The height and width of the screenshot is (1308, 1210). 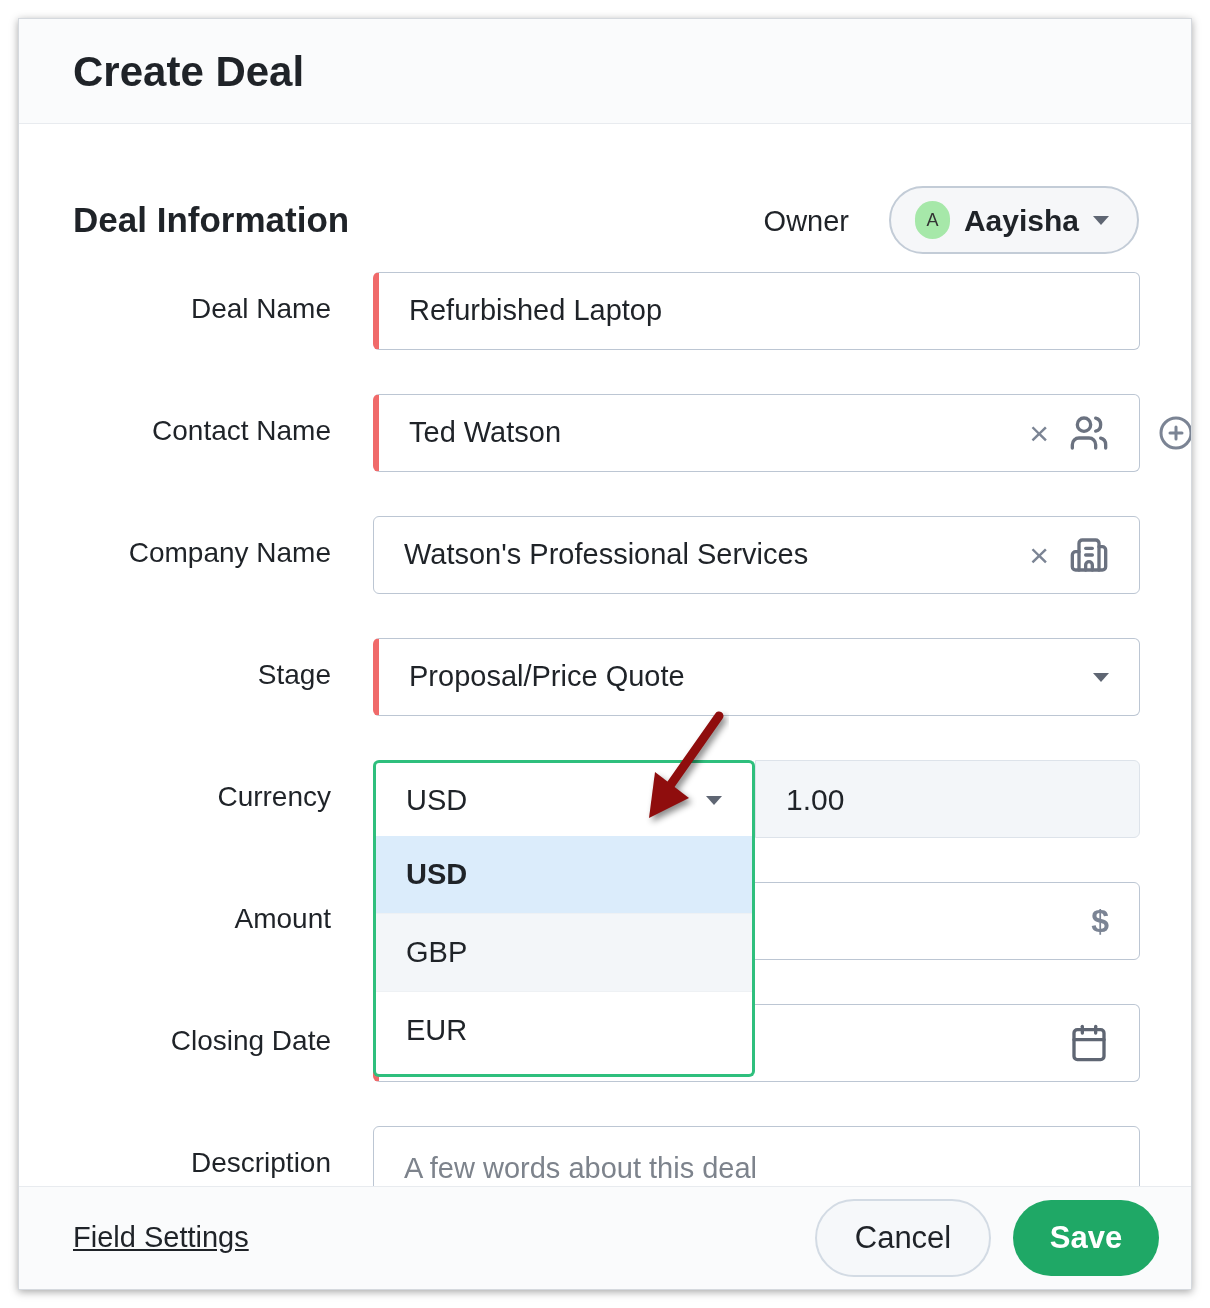 What do you see at coordinates (1089, 1043) in the screenshot?
I see `calendar-icon` at bounding box center [1089, 1043].